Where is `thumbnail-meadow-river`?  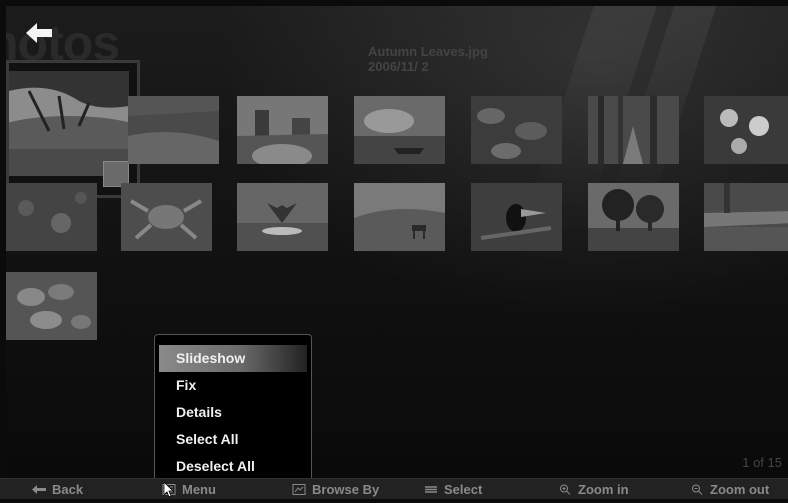 thumbnail-meadow-river is located at coordinates (173, 130).